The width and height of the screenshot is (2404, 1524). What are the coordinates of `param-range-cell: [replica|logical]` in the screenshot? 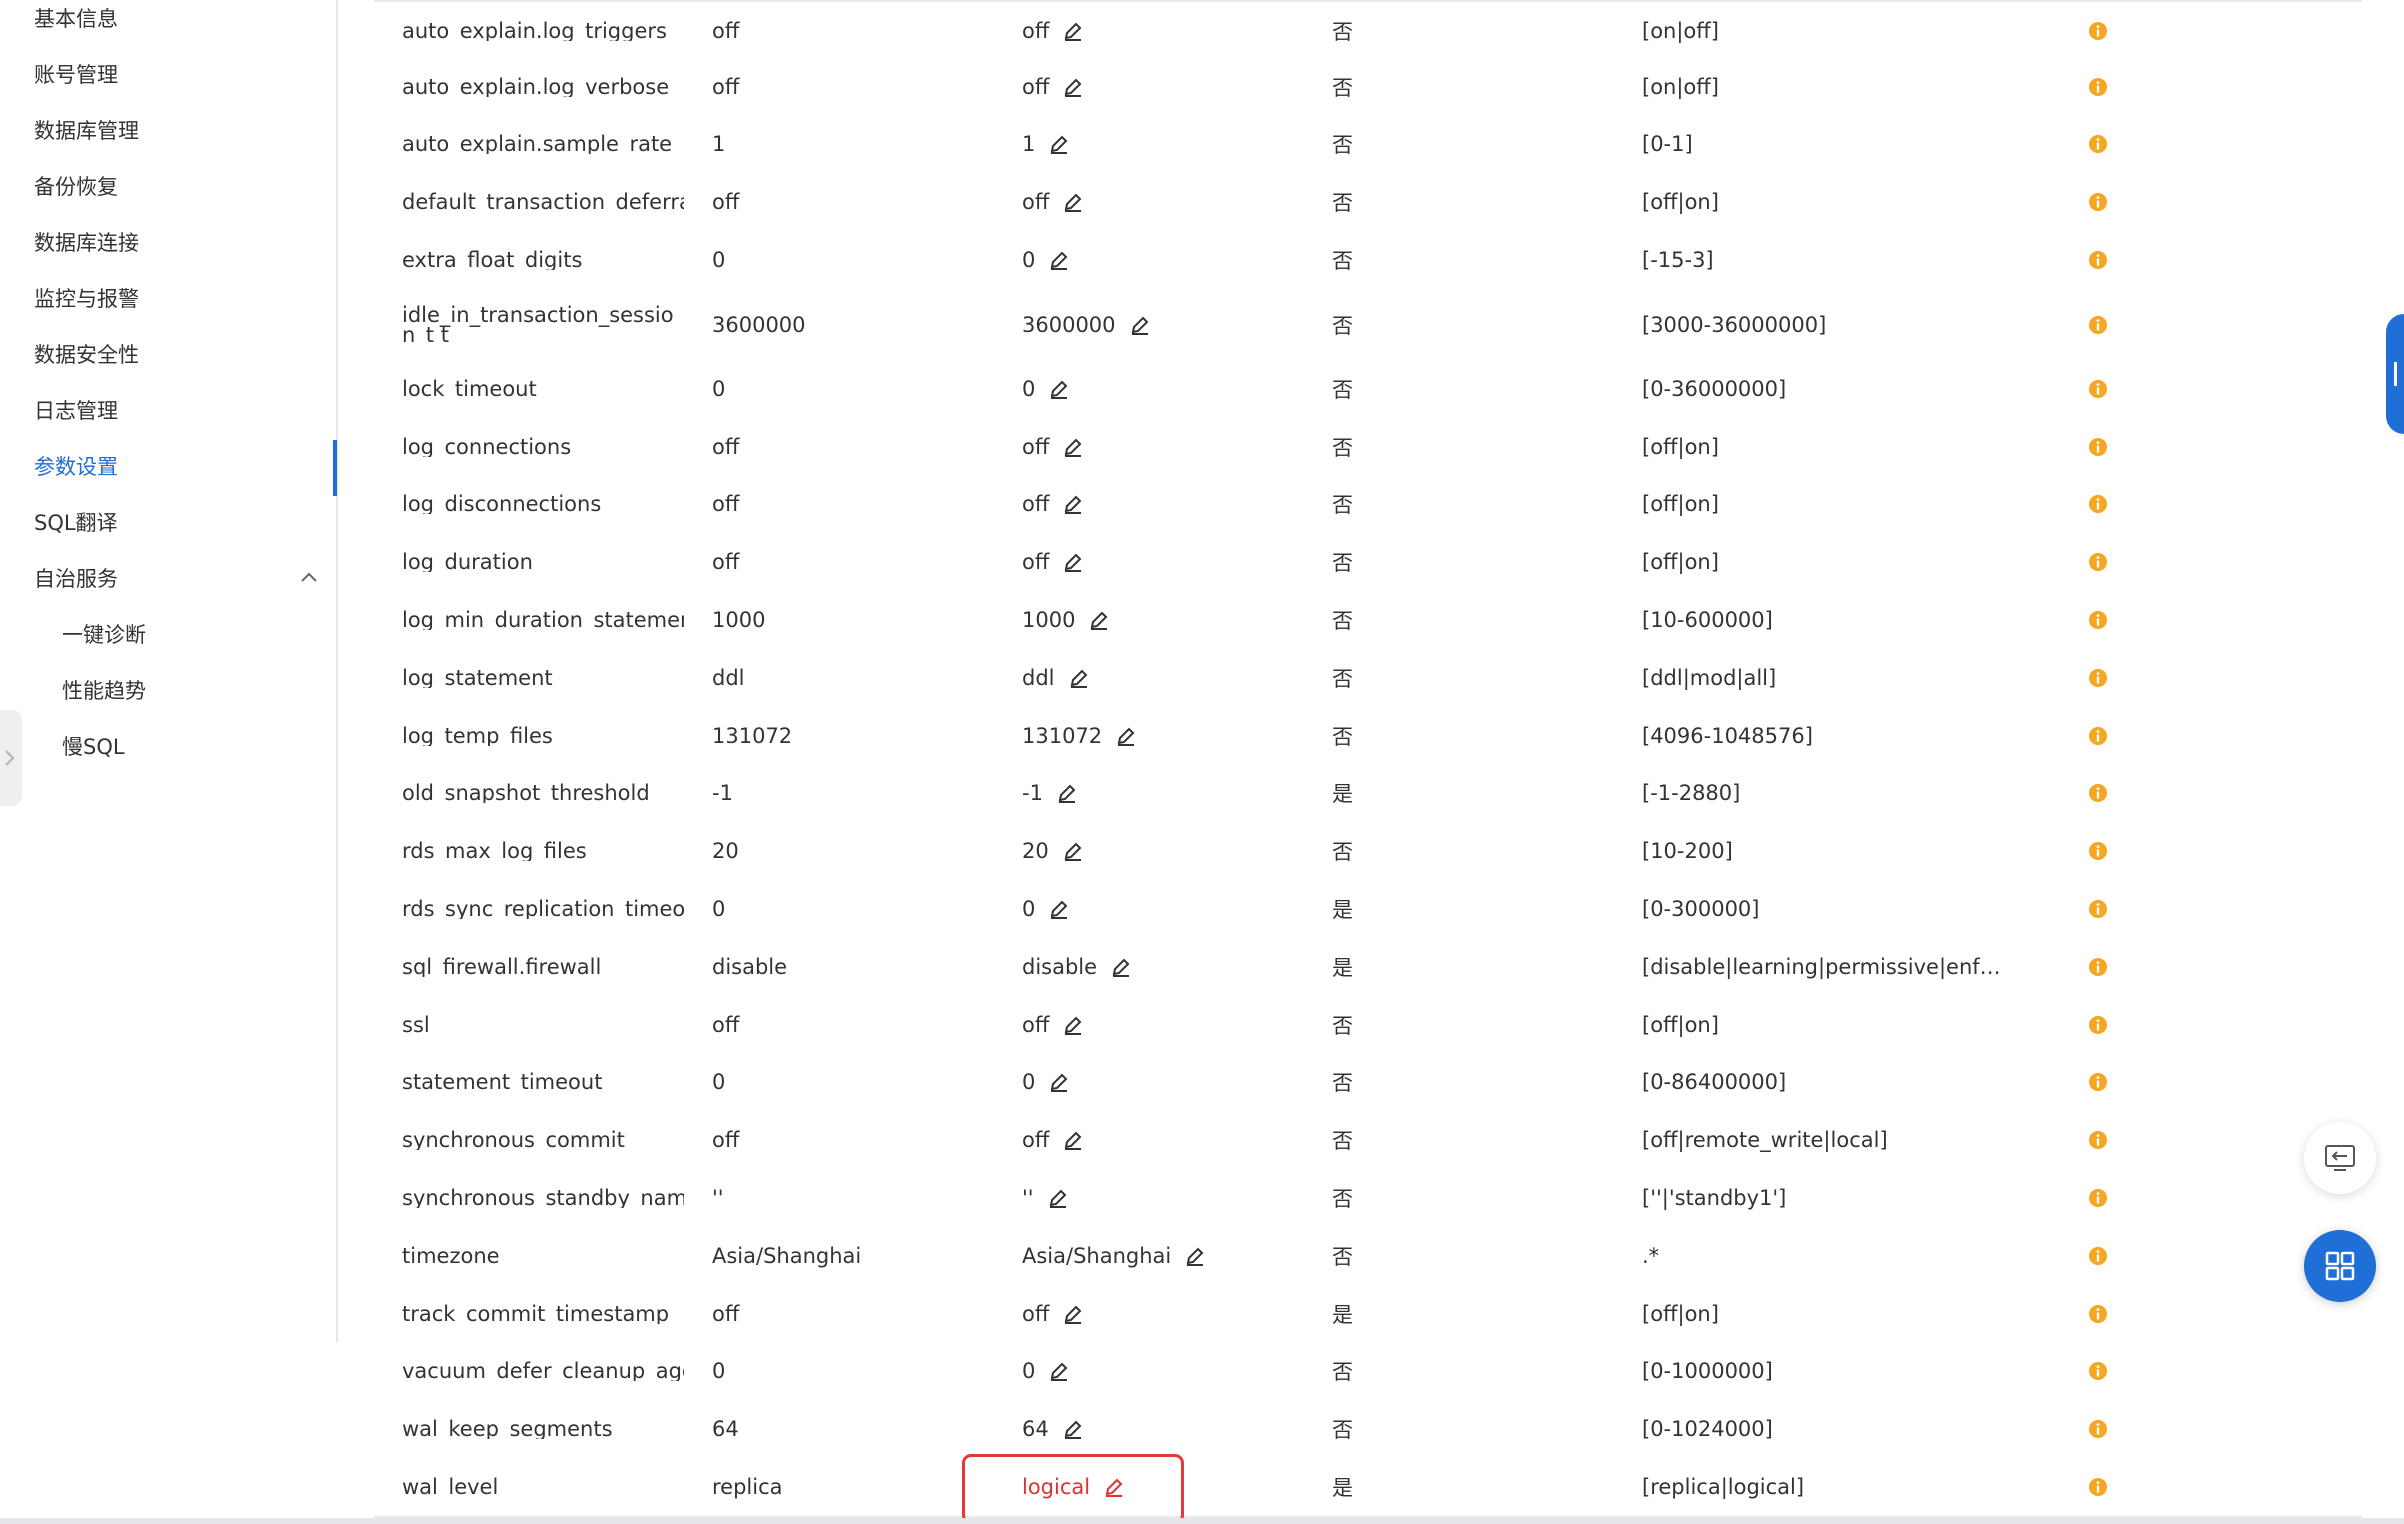 It's located at (1832, 1487).